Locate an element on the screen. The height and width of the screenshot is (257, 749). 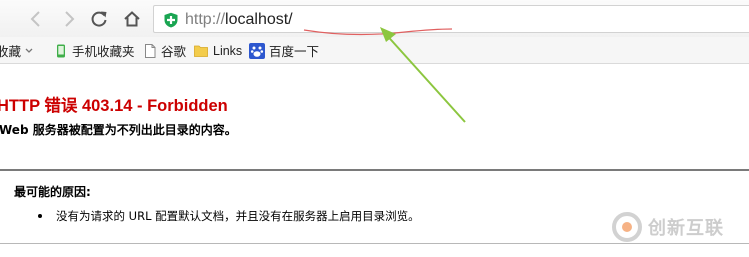
url-host: localhost/ is located at coordinates (259, 19).